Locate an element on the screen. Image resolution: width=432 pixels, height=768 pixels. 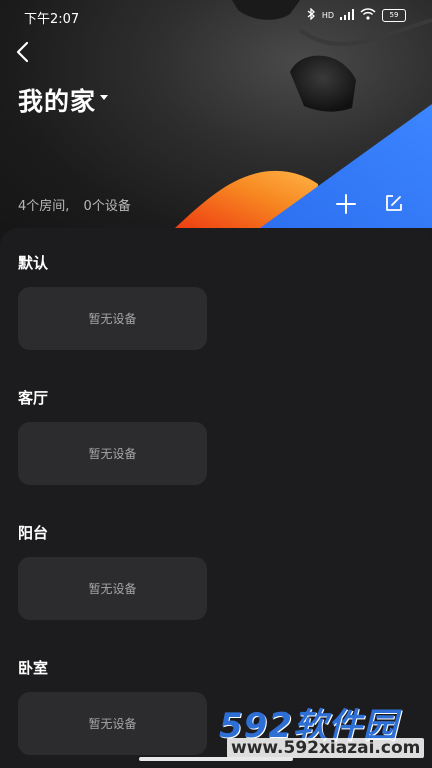
back-button is located at coordinates (24, 52).